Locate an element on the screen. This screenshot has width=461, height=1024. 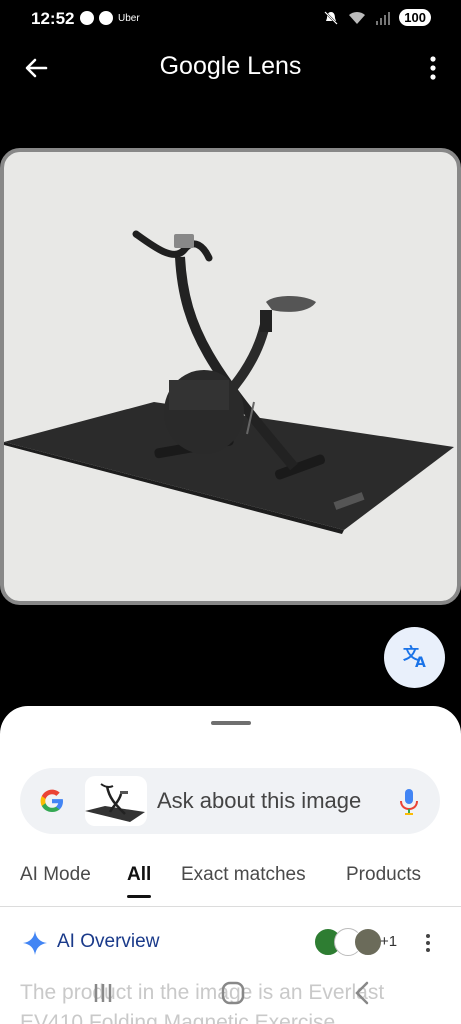
status-right: 100 is located at coordinates (377, 17).